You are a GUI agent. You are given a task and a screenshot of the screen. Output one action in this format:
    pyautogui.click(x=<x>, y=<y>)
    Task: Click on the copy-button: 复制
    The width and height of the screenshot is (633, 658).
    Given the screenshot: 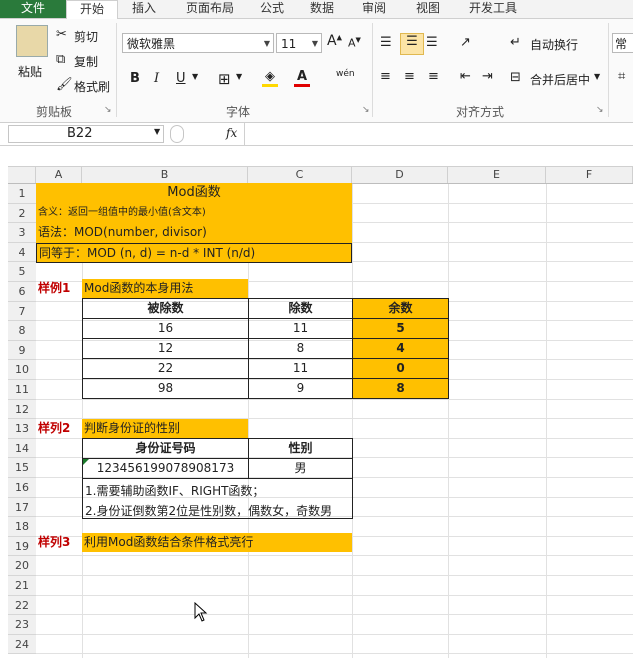 What is the action you would take?
    pyautogui.click(x=86, y=61)
    